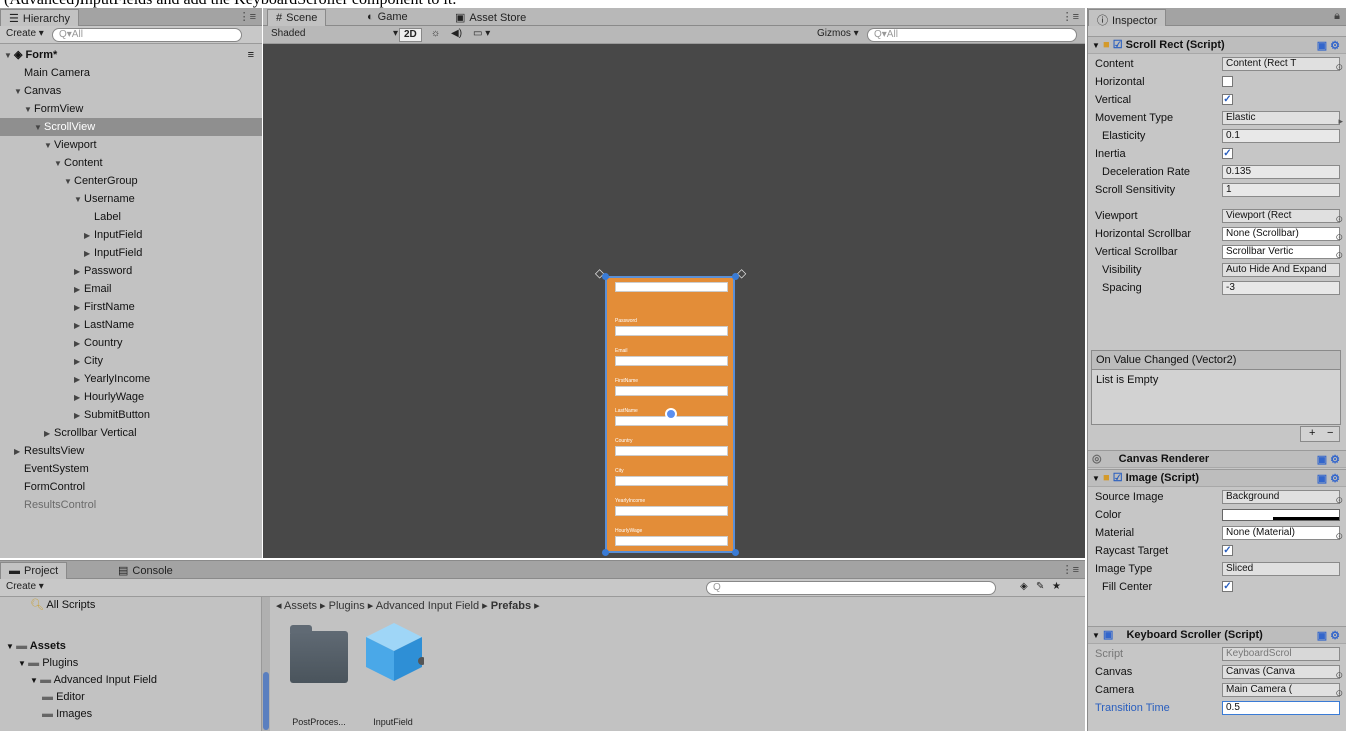 The width and height of the screenshot is (1346, 731). What do you see at coordinates (131, 199) in the screenshot?
I see `hierarchy-item: ▼ Username` at bounding box center [131, 199].